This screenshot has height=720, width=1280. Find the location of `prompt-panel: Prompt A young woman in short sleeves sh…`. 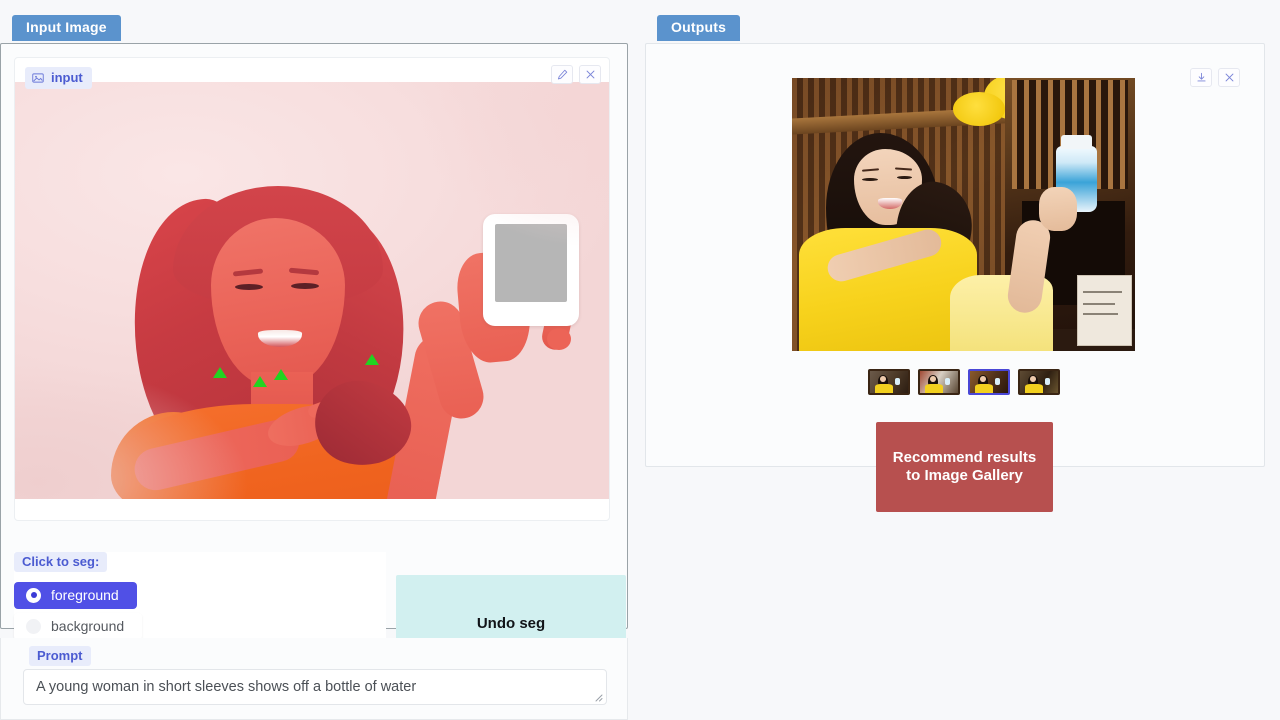

prompt-panel: Prompt A young woman in short sleeves sh… is located at coordinates (314, 679).